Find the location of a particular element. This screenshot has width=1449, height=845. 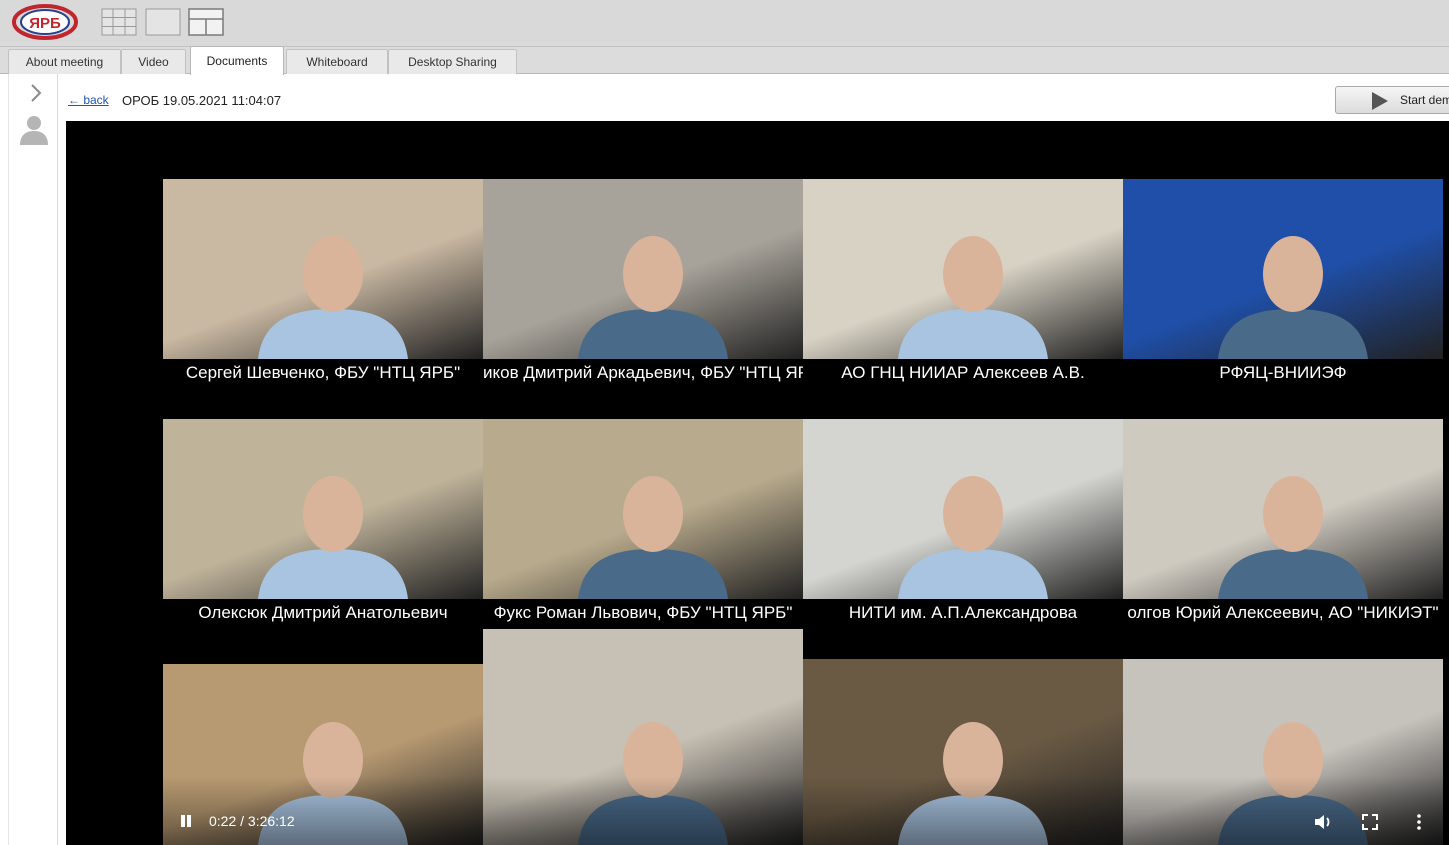

tab-whiteboard: Whiteboard is located at coordinates (337, 61).